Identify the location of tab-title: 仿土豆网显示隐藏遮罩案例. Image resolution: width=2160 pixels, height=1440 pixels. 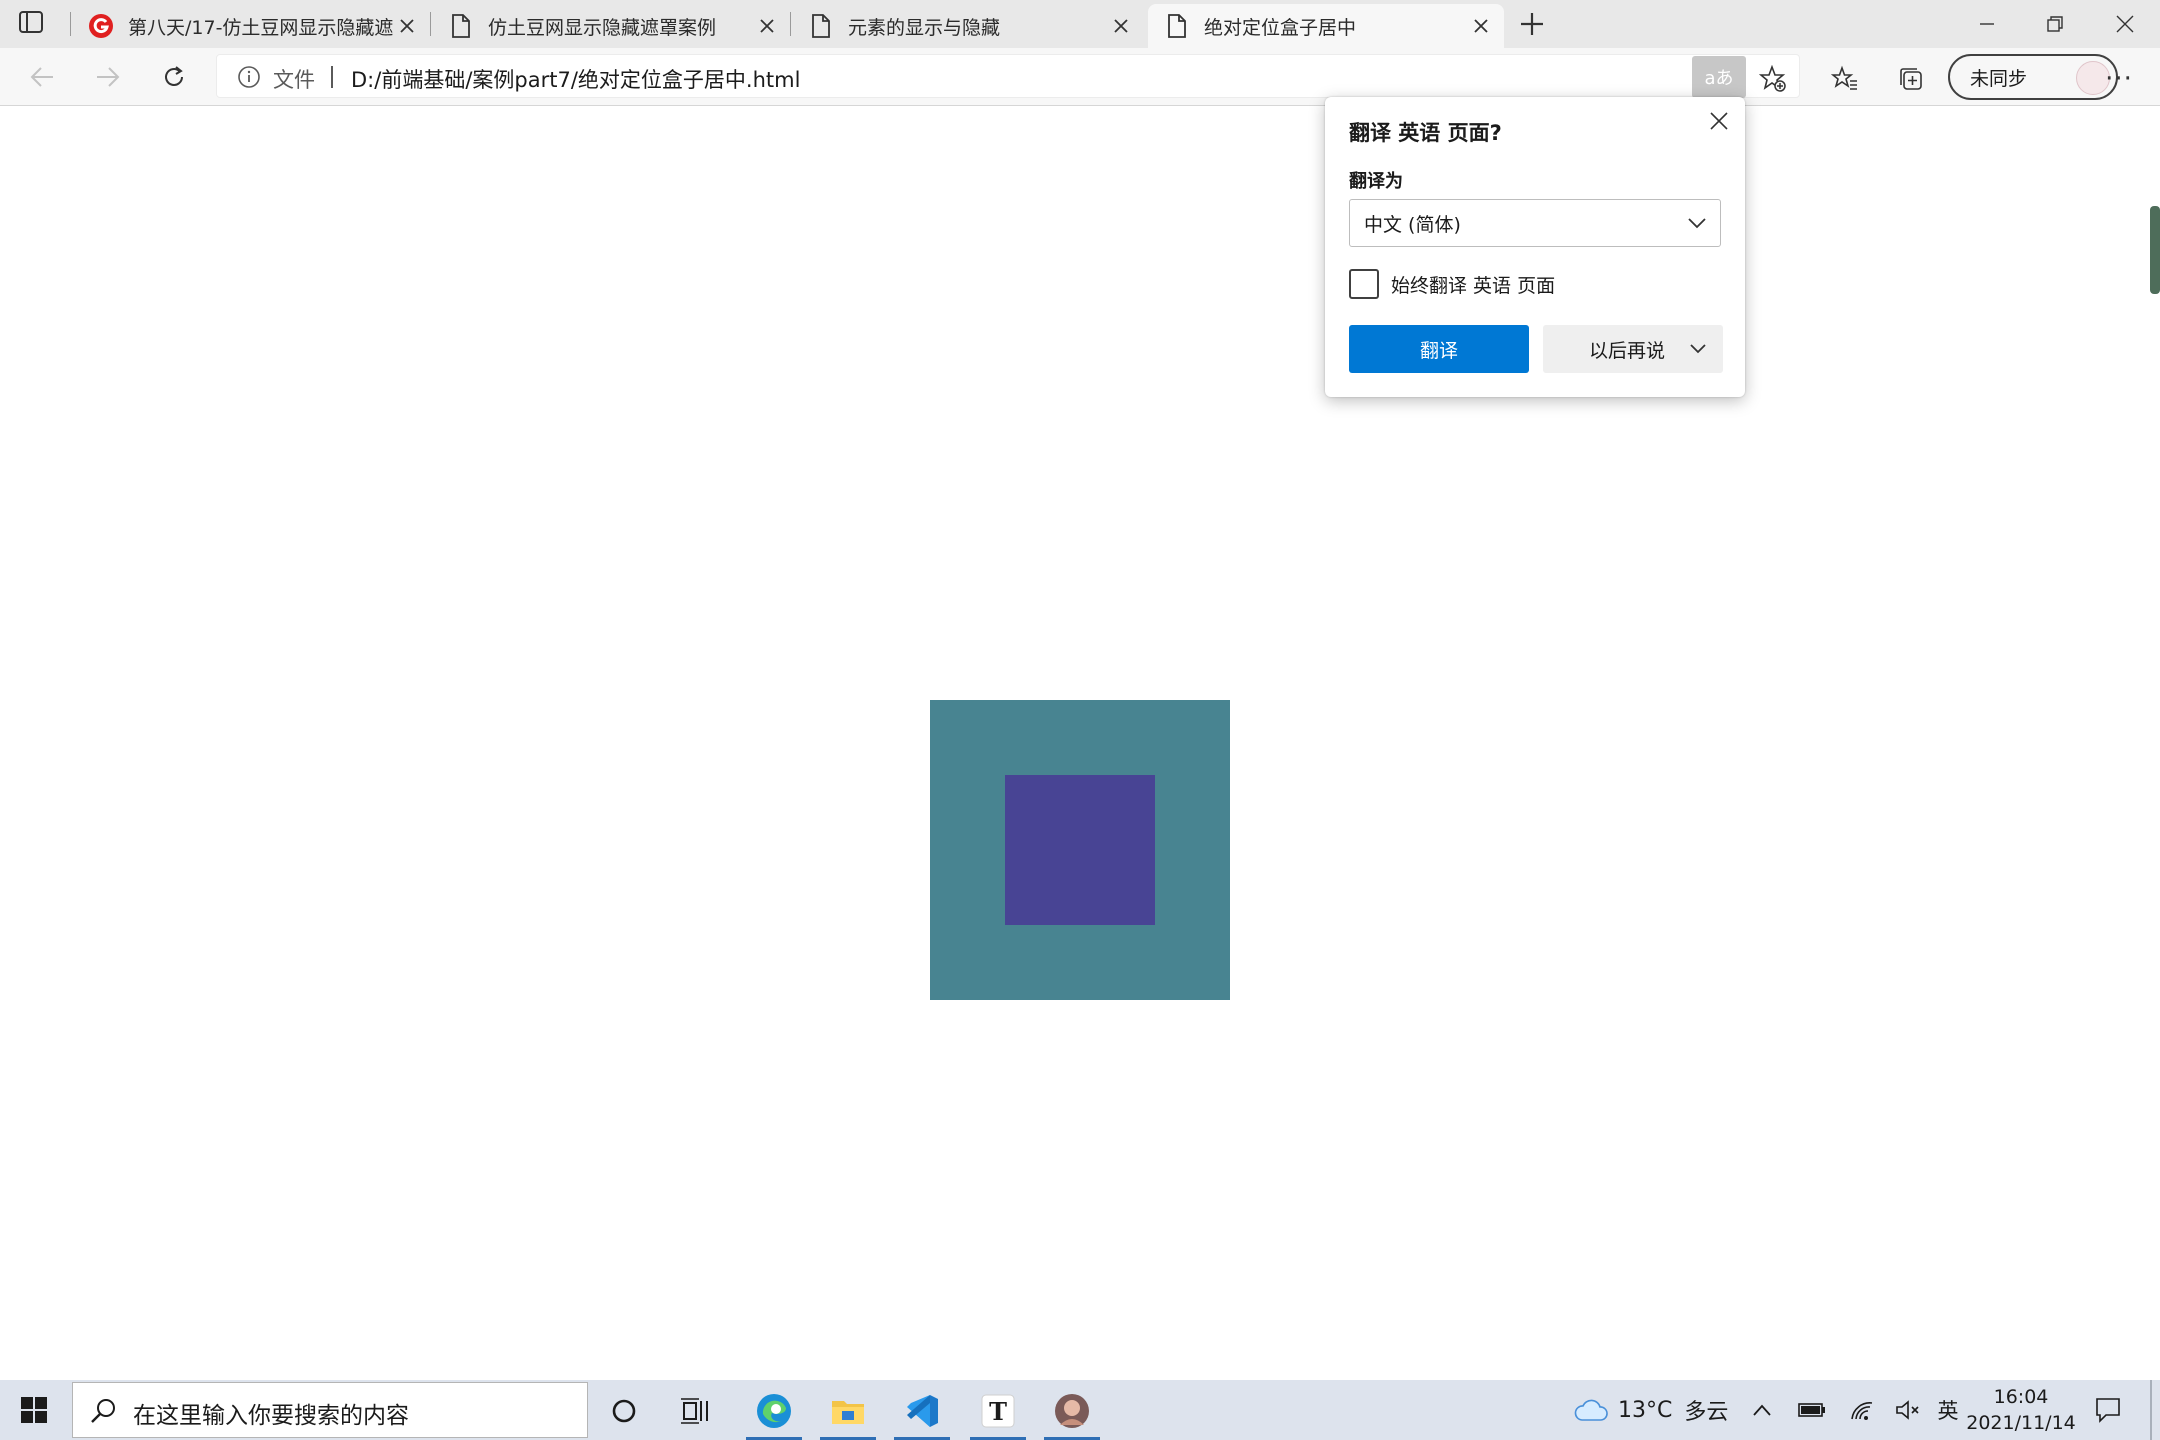
(602, 27).